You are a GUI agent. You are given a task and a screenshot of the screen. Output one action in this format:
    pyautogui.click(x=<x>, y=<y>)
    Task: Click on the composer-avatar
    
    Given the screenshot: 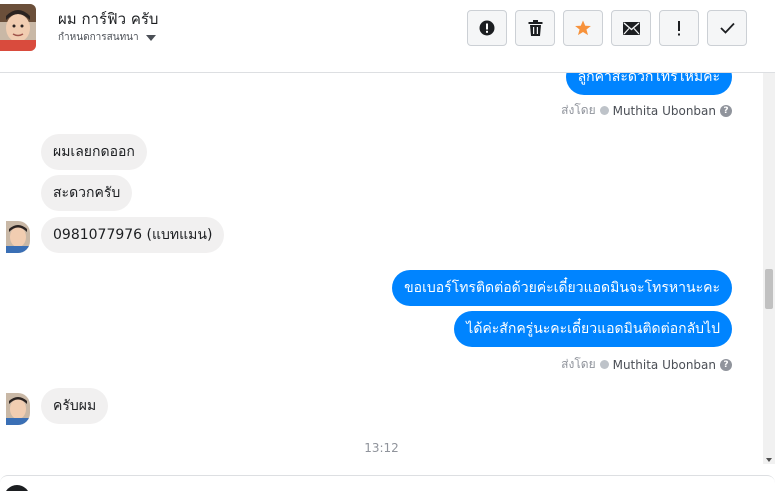 What is the action you would take?
    pyautogui.click(x=17, y=488)
    